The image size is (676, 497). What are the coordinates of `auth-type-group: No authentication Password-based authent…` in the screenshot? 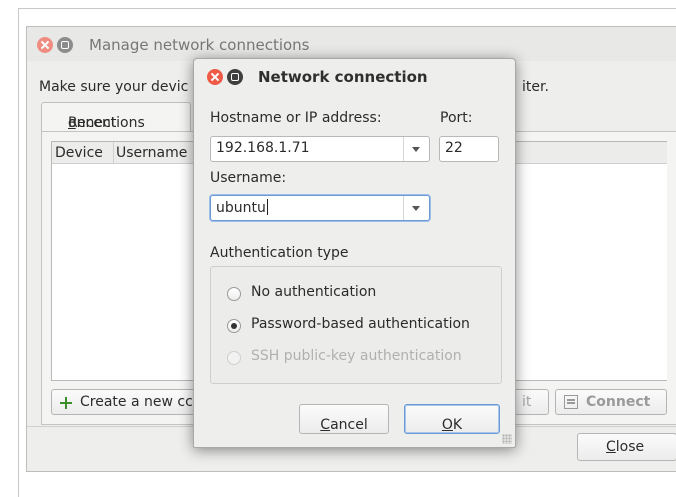 It's located at (356, 325).